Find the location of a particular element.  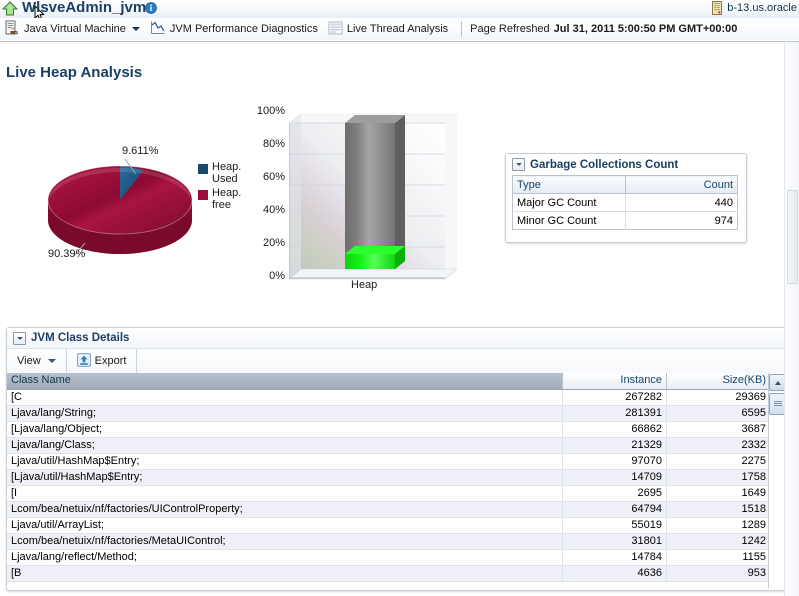

gc-table-row: Major GC Count 440 is located at coordinates (625, 202).